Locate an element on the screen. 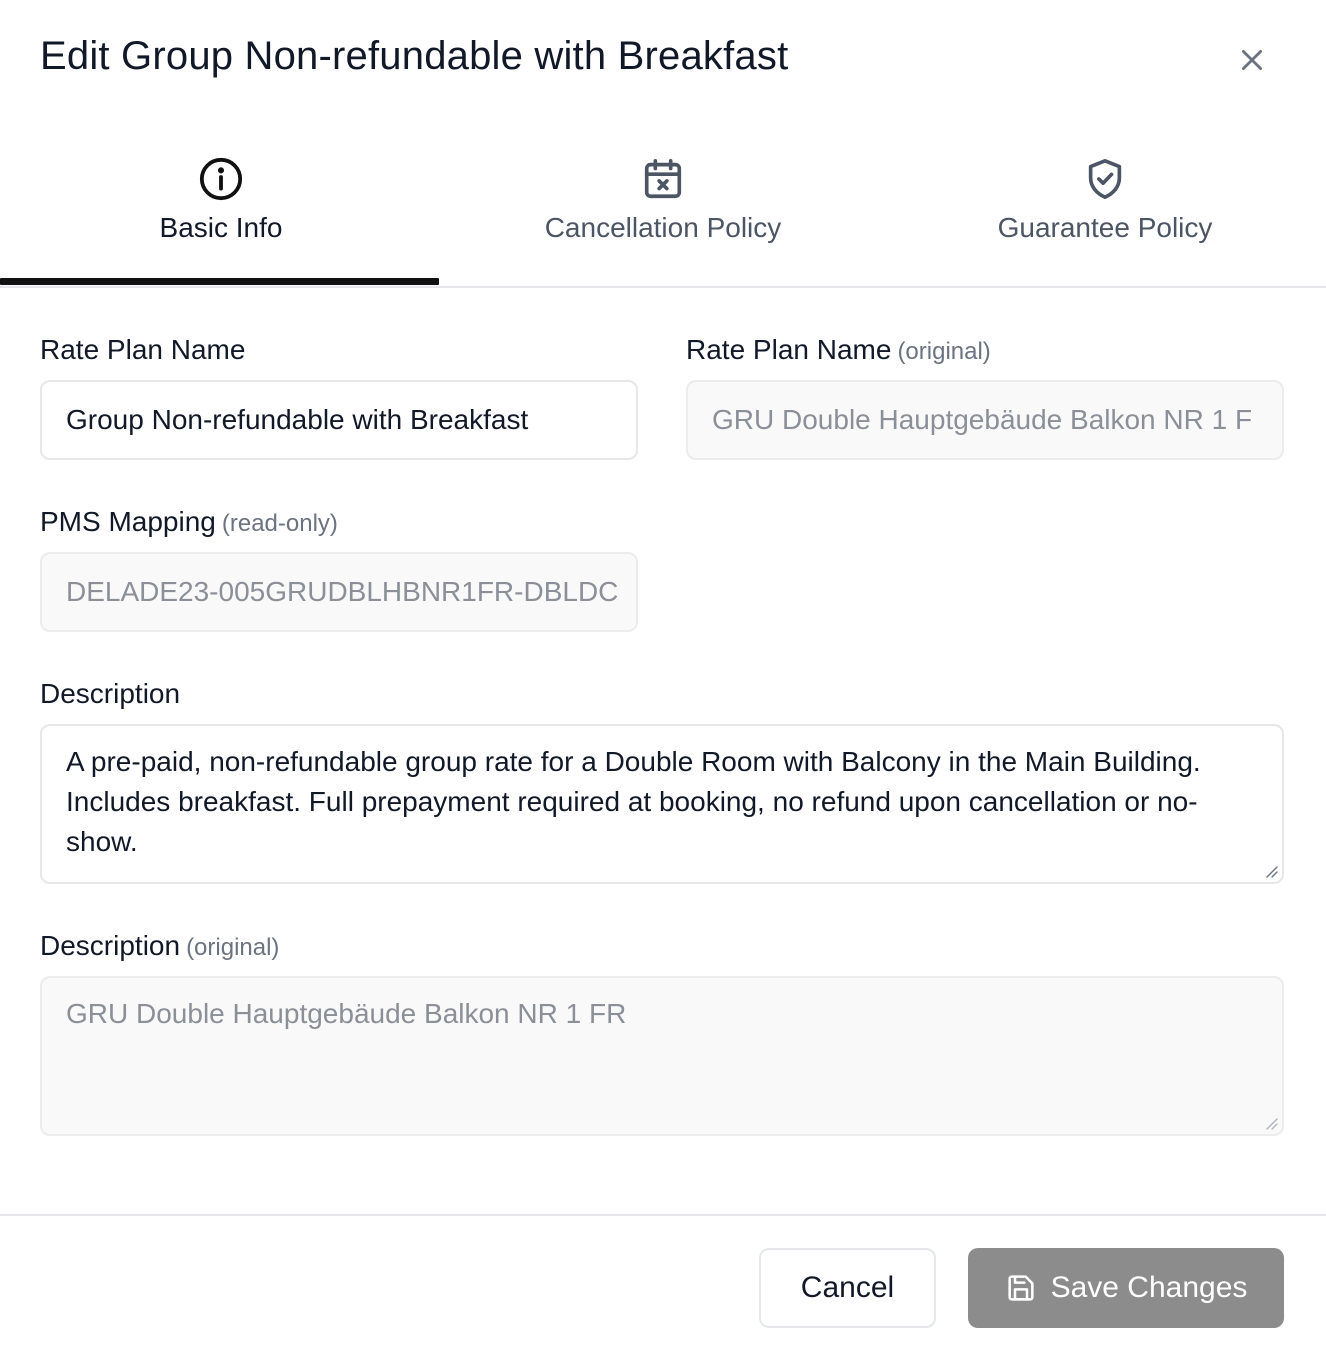 This screenshot has height=1350, width=1326. cancel-button: Cancel is located at coordinates (847, 1288).